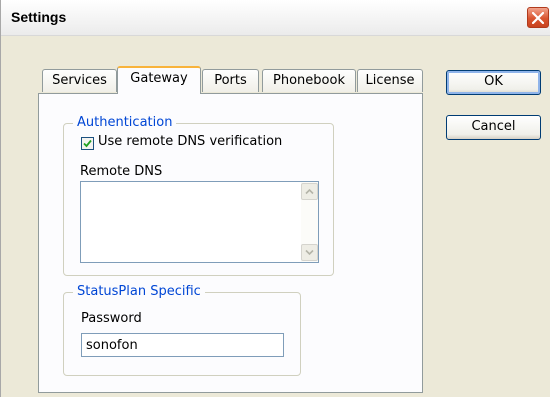  I want to click on password-input, so click(182, 345).